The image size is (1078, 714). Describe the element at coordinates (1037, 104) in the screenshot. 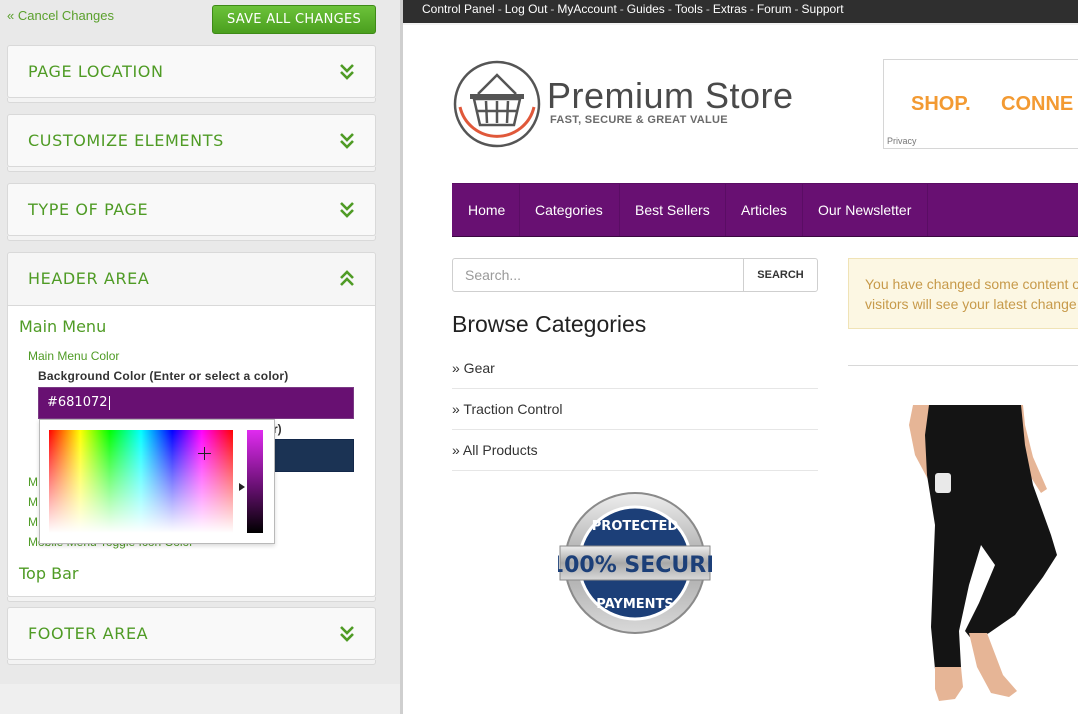

I see `ad-connect-text: CONNE` at that location.